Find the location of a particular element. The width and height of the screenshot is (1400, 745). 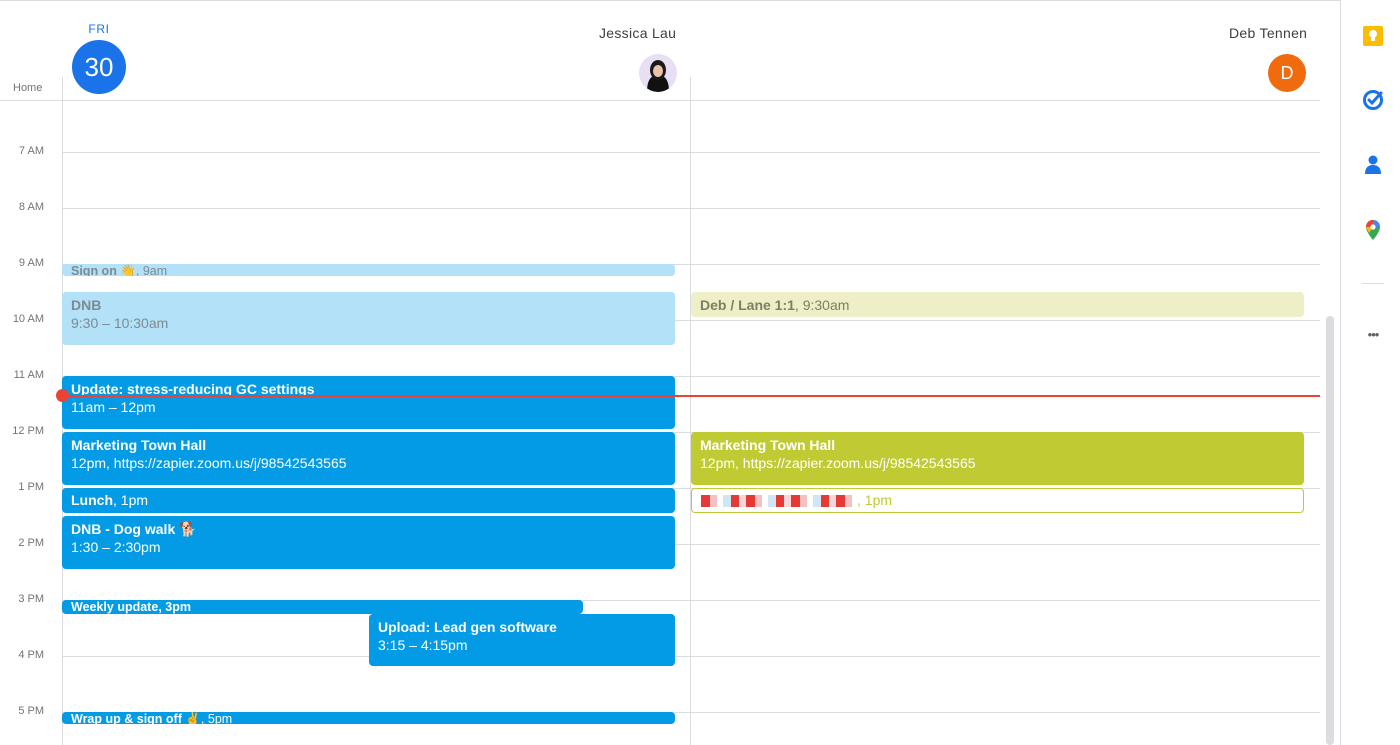

side-panel-divider is located at coordinates (1340, 372).